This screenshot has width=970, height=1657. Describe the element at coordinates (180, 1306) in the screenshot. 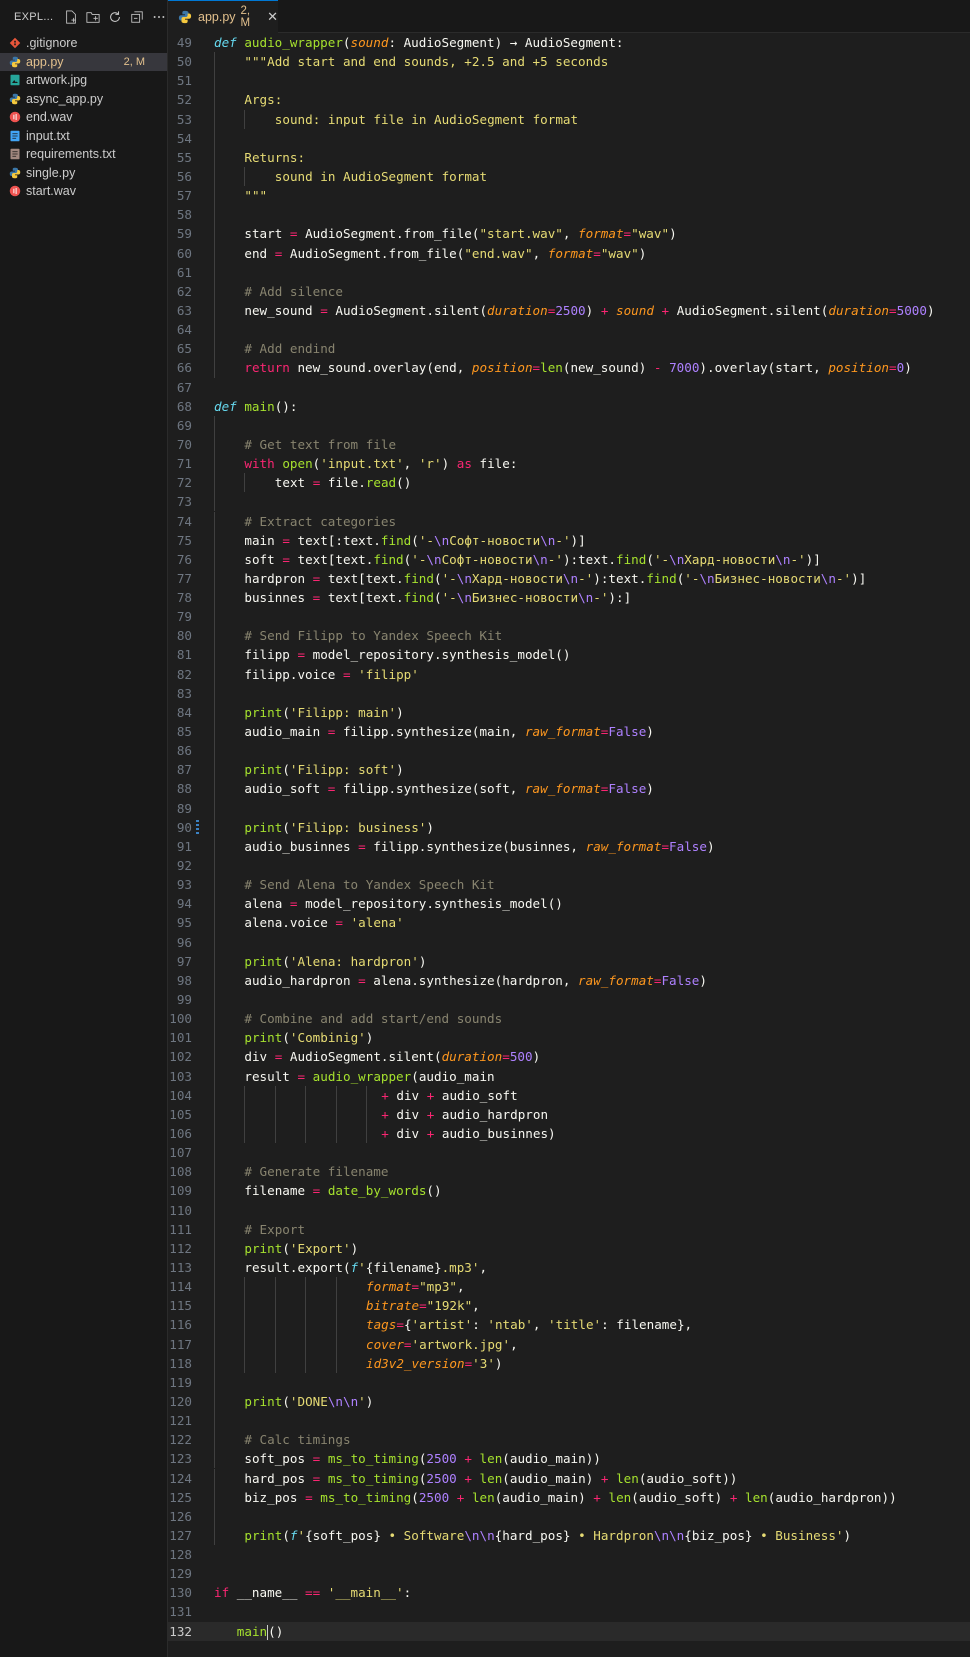

I see `line-number: 115` at that location.